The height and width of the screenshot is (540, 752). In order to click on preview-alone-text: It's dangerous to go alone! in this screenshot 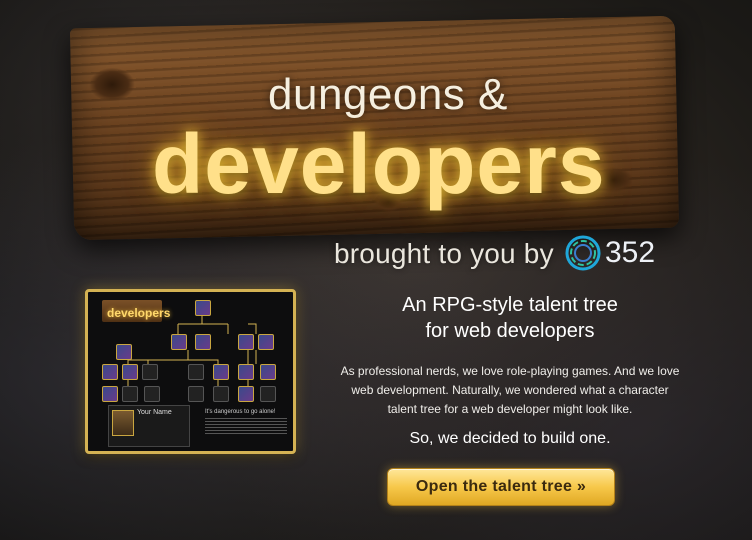, I will do `click(240, 412)`.